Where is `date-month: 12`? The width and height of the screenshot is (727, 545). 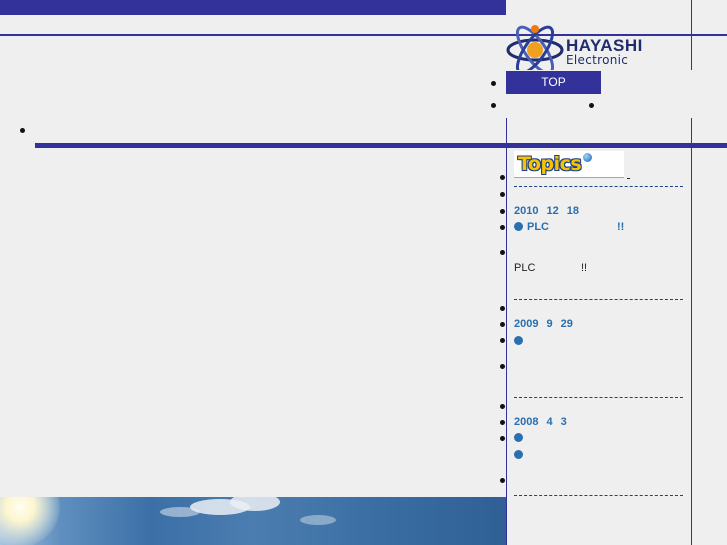 date-month: 12 is located at coordinates (552, 211).